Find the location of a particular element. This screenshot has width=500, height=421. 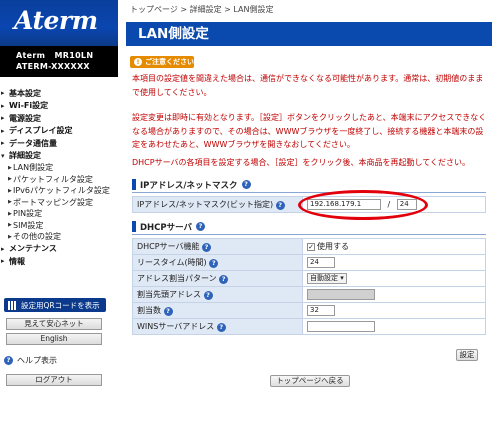

mimamori-button: 見えて安心ネット is located at coordinates (54, 324).